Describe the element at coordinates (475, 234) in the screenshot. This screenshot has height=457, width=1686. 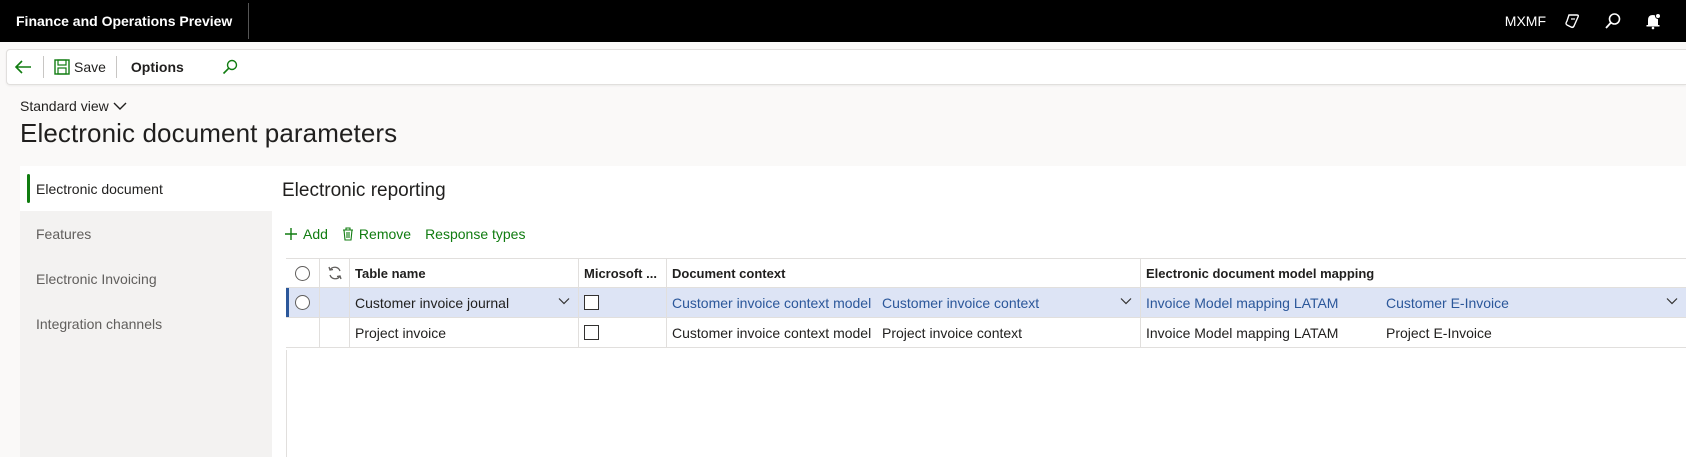
I see `response-types-button: Response types` at that location.